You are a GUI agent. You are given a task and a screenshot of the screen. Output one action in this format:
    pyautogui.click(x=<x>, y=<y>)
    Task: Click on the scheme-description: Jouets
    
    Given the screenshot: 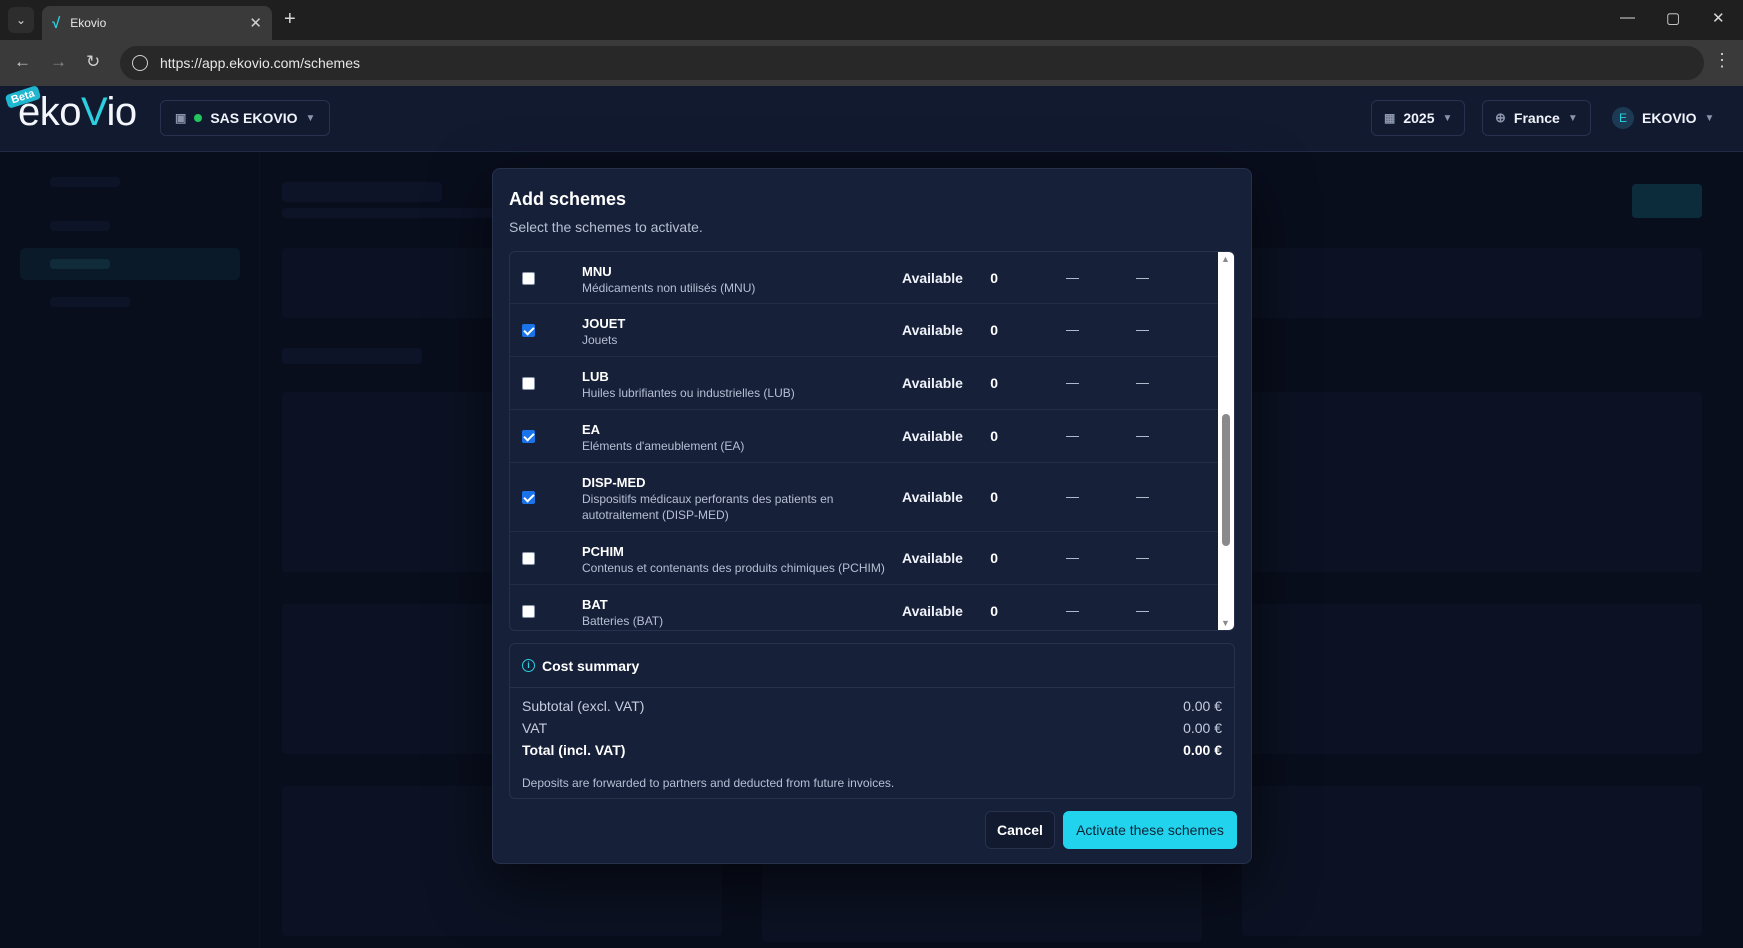 What is the action you would take?
    pyautogui.click(x=600, y=340)
    